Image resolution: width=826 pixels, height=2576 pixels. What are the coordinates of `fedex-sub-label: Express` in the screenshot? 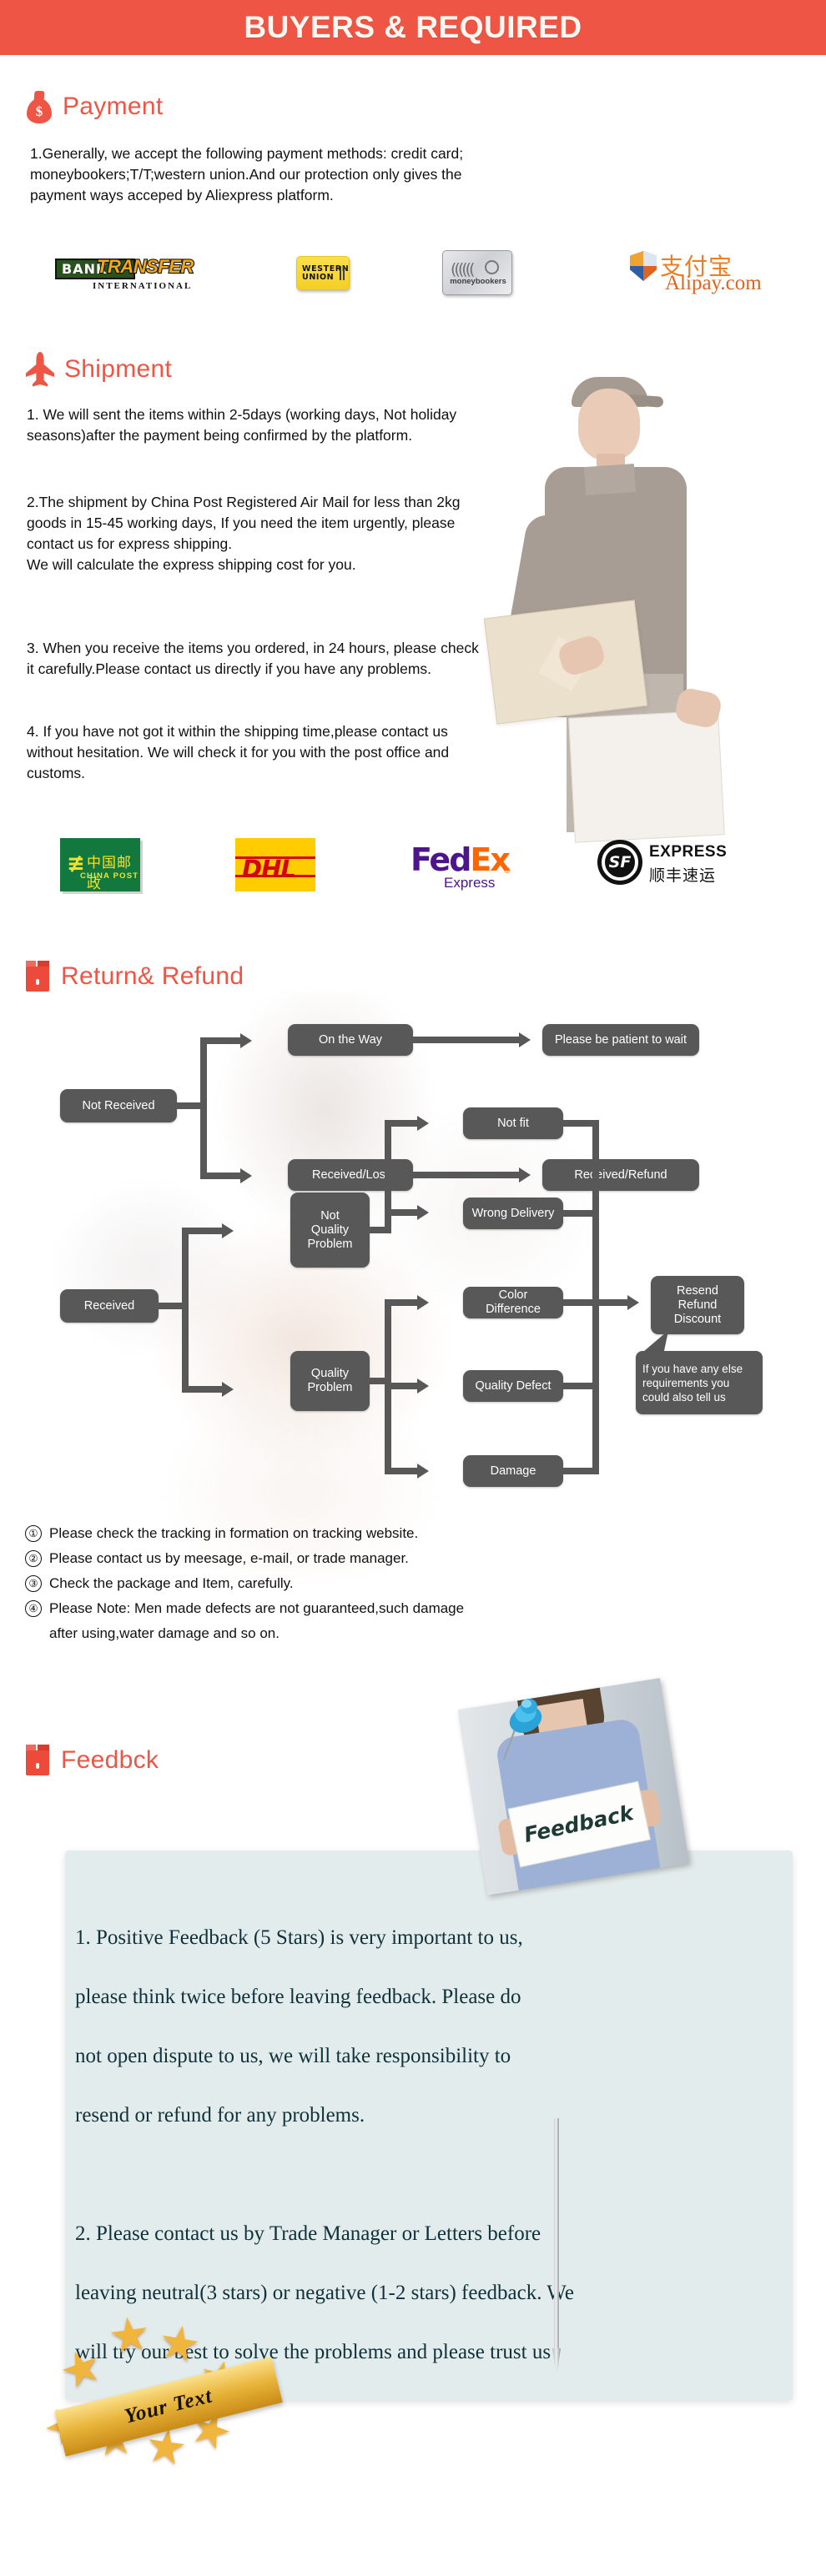 It's located at (470, 883).